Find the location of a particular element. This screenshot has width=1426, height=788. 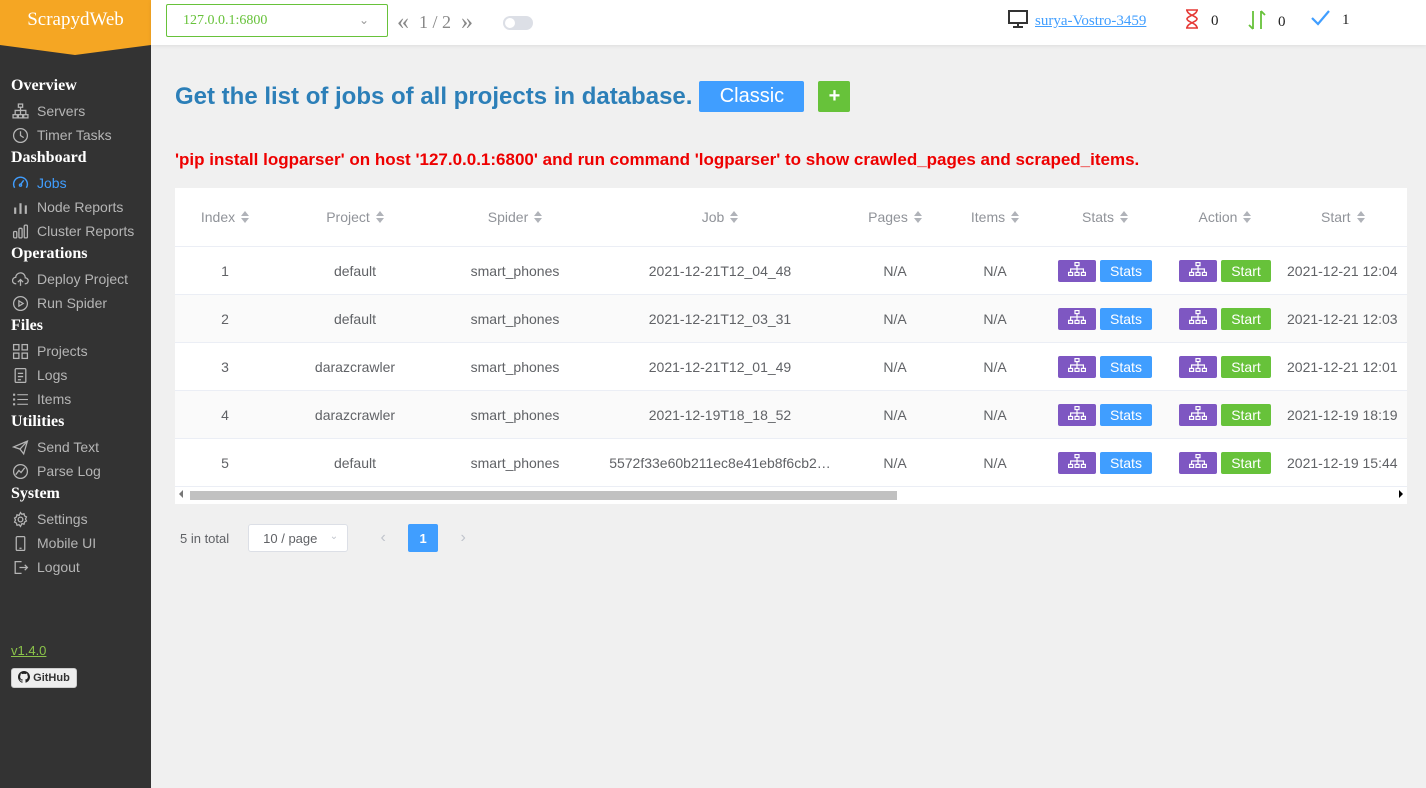

sidebar-item-cluster-reports: Cluster Reports is located at coordinates (75, 231).